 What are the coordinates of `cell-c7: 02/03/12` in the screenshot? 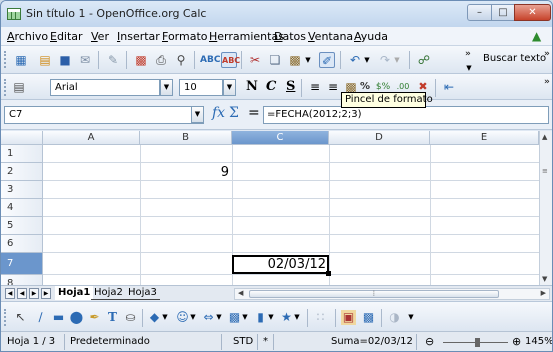 It's located at (279, 264).